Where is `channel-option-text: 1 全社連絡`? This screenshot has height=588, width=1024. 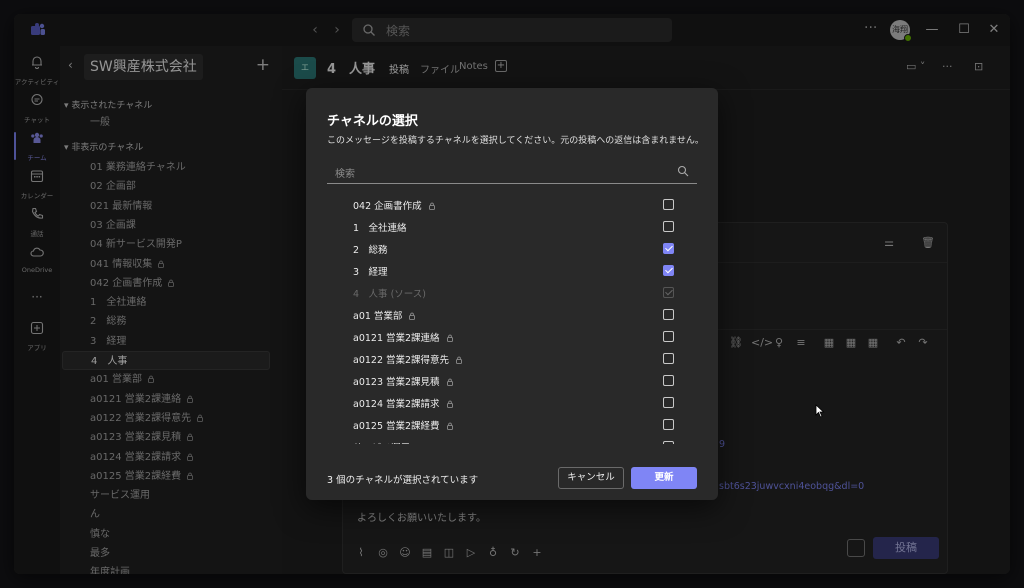 channel-option-text: 1 全社連絡 is located at coordinates (380, 228).